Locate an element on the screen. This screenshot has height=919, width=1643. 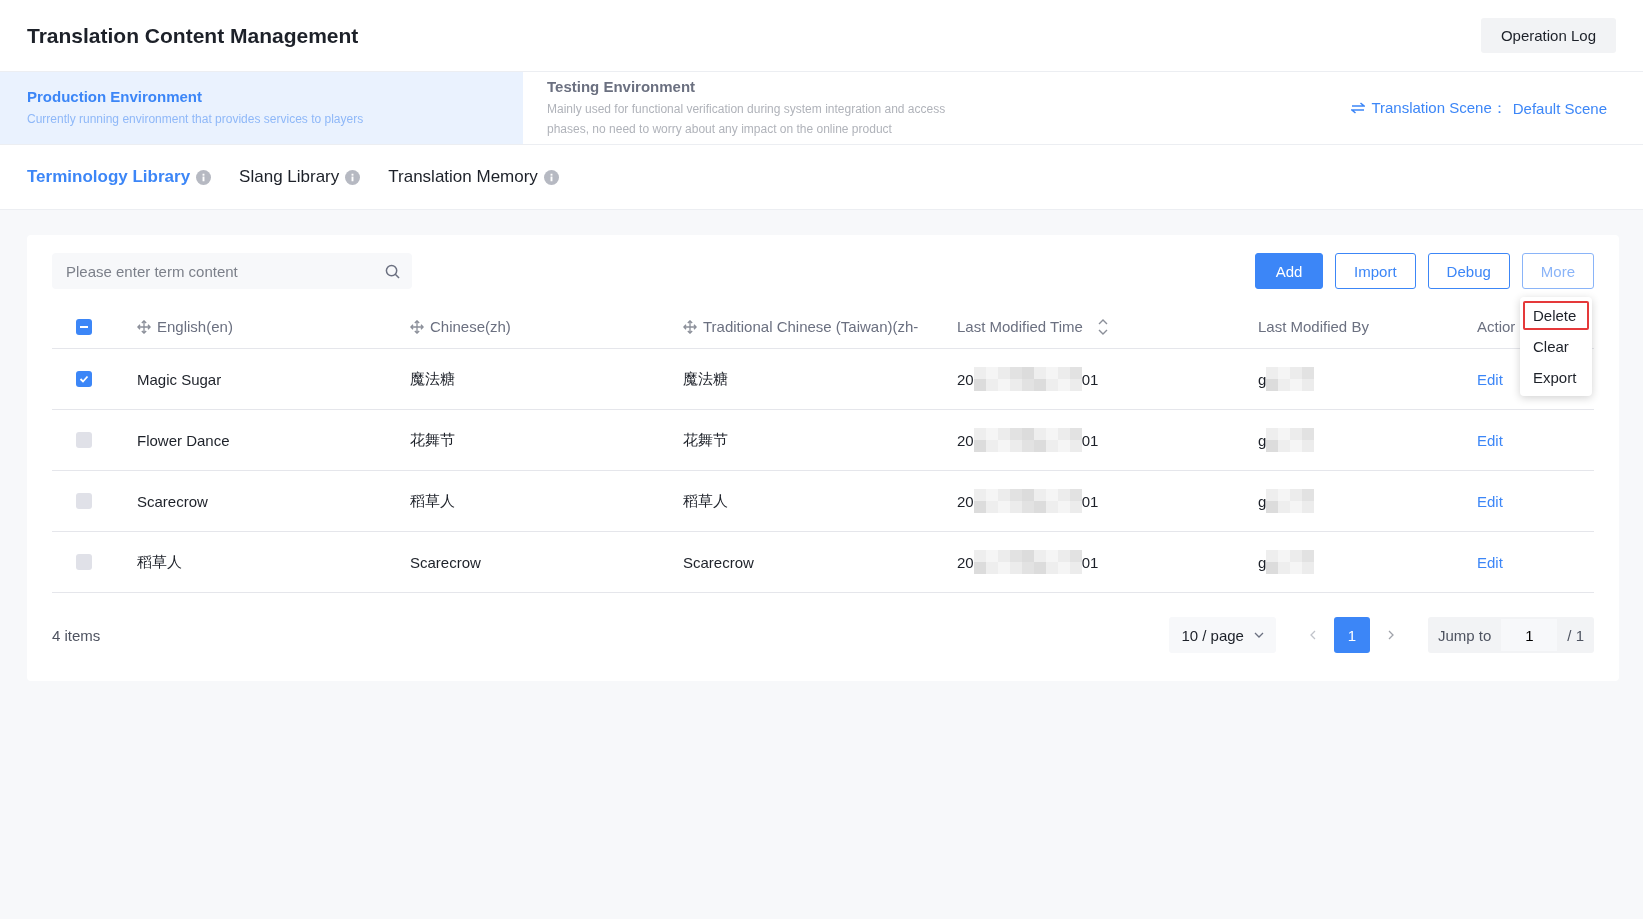
page-size-select: 10 / page is located at coordinates (1222, 635).